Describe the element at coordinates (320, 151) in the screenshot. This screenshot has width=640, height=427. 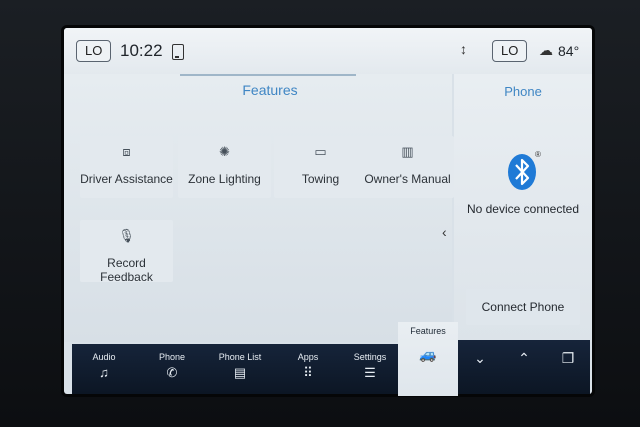
I see `towing-icon: ▭` at that location.